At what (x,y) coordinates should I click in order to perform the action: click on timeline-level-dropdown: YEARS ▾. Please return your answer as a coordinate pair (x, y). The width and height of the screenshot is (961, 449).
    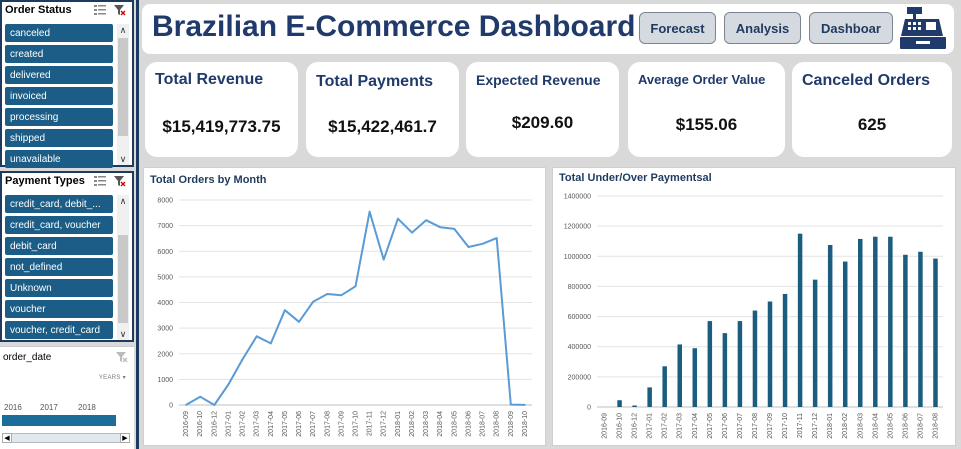
    Looking at the image, I should click on (112, 377).